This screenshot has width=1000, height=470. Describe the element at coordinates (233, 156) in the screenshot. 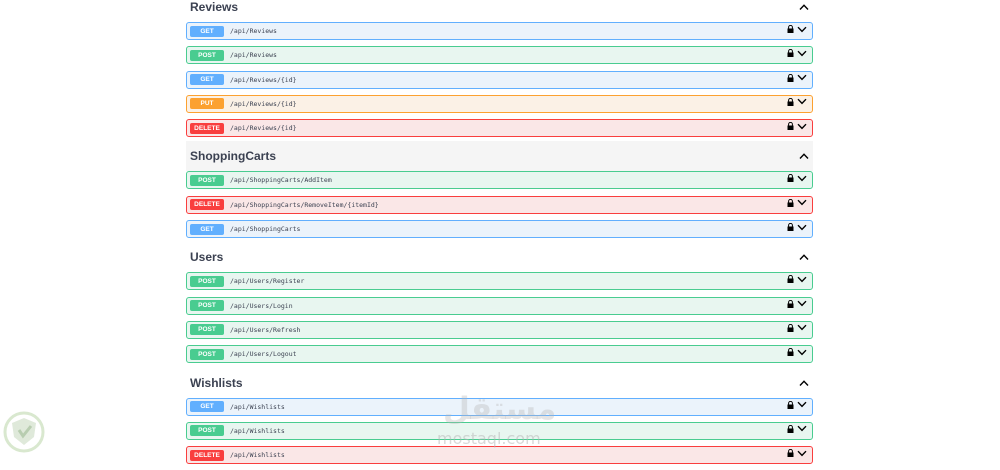

I see `tag-title: ShoppingCarts` at that location.